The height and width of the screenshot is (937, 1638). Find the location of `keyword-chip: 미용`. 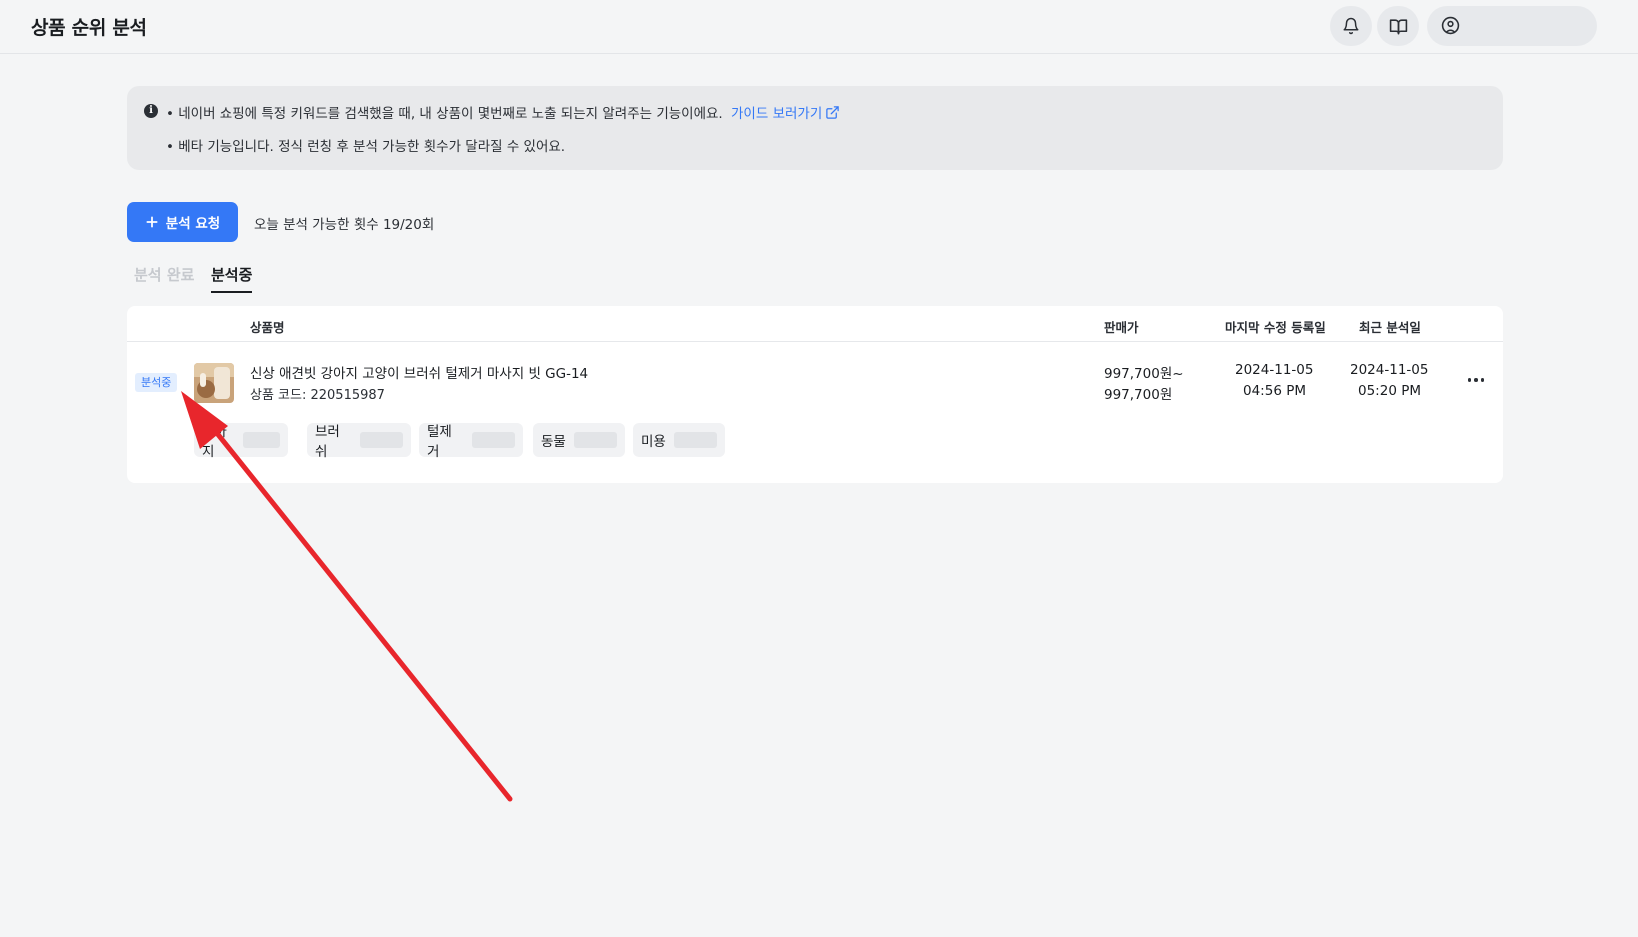

keyword-chip: 미용 is located at coordinates (679, 440).